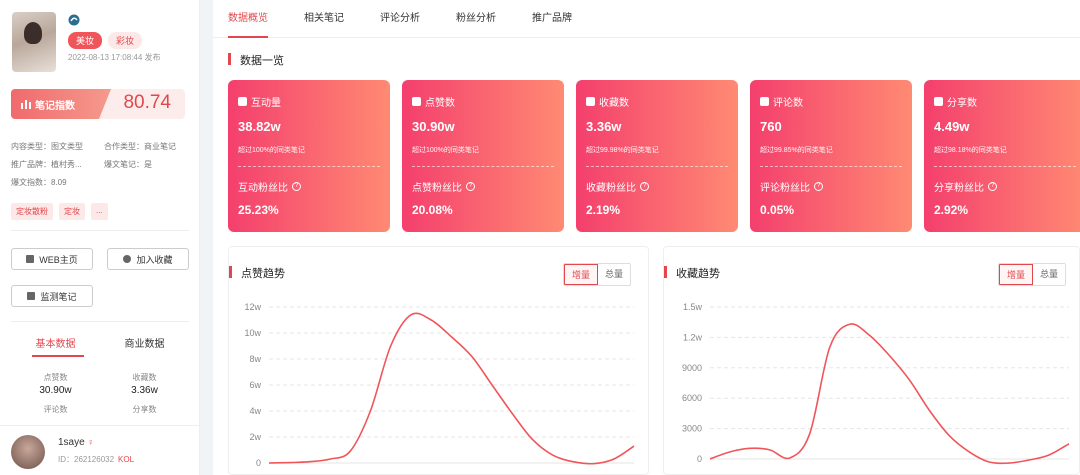 The height and width of the screenshot is (475, 1080). What do you see at coordinates (400, 18) in the screenshot?
I see `tab-comment-analysis: 评论分析` at bounding box center [400, 18].